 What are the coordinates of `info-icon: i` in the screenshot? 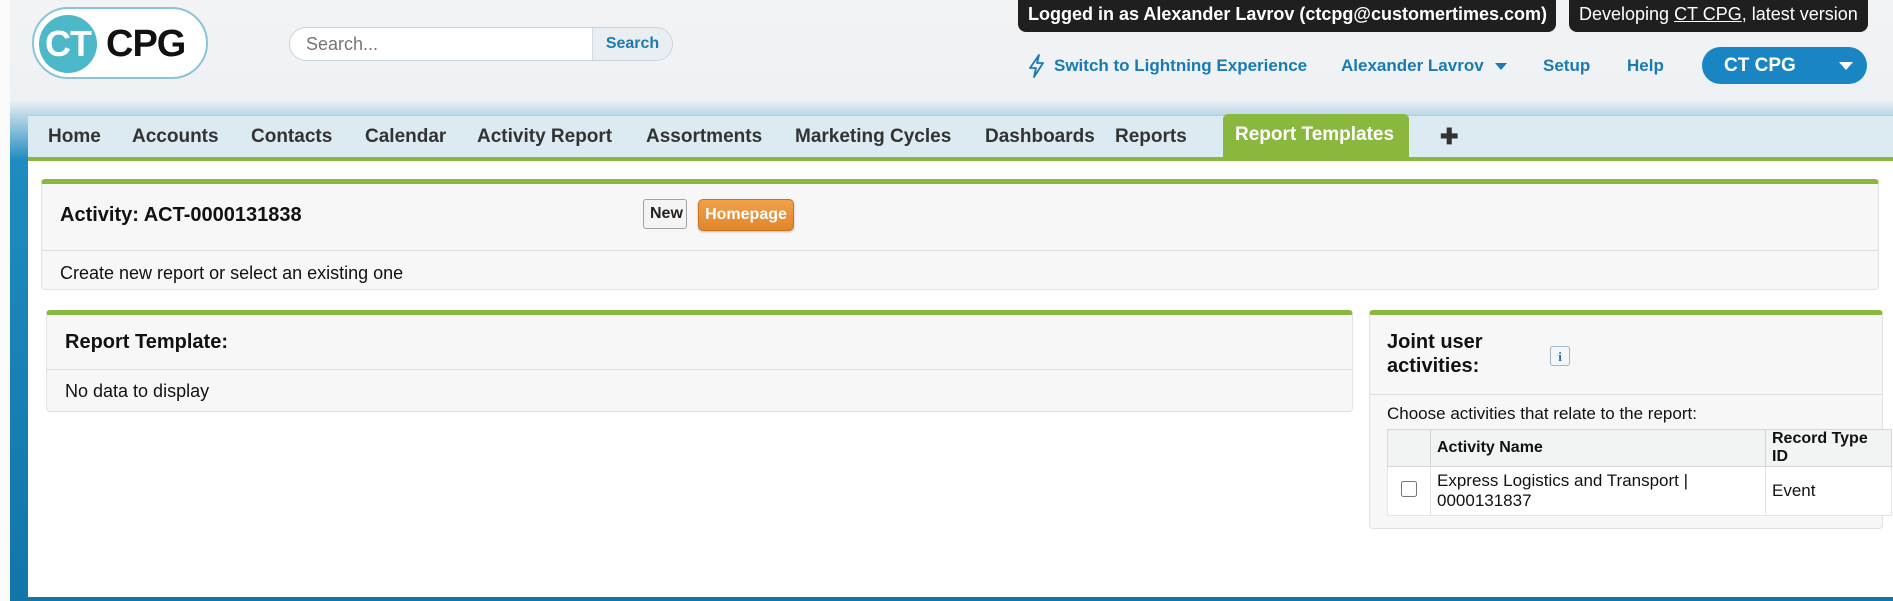 It's located at (1560, 356).